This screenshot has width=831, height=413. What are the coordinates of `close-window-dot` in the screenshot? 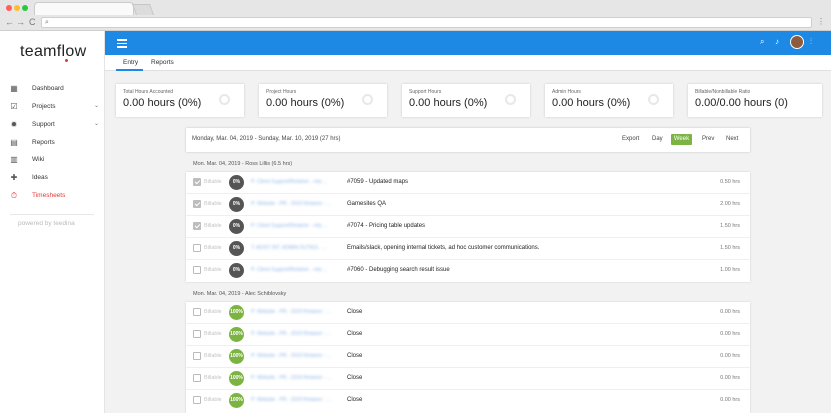 It's located at (9, 8).